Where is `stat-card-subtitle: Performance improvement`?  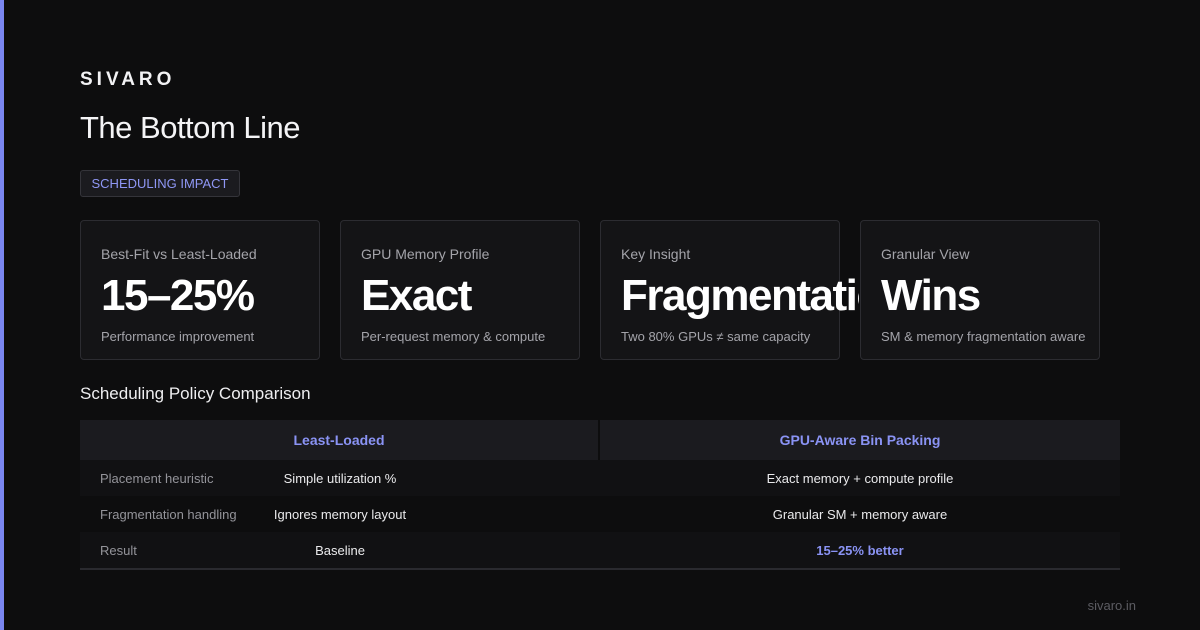
stat-card-subtitle: Performance improvement is located at coordinates (178, 336).